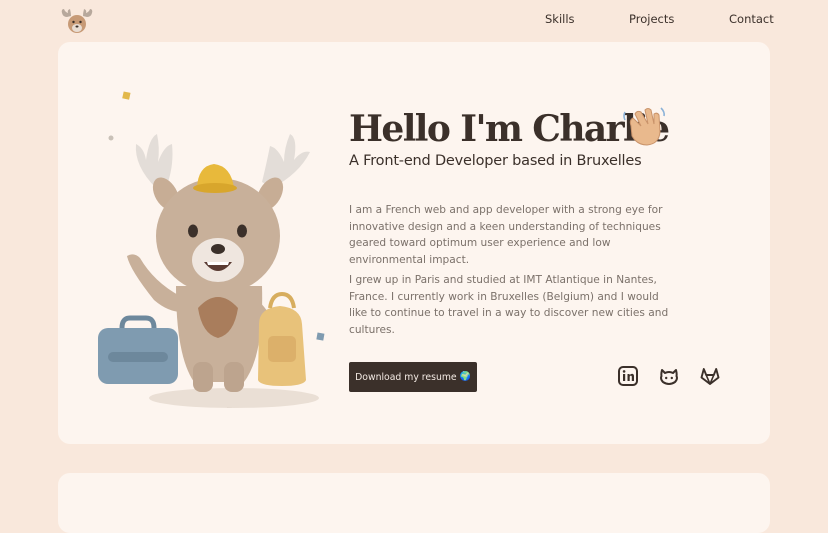 The image size is (828, 533). I want to click on next-section-card, so click(414, 503).